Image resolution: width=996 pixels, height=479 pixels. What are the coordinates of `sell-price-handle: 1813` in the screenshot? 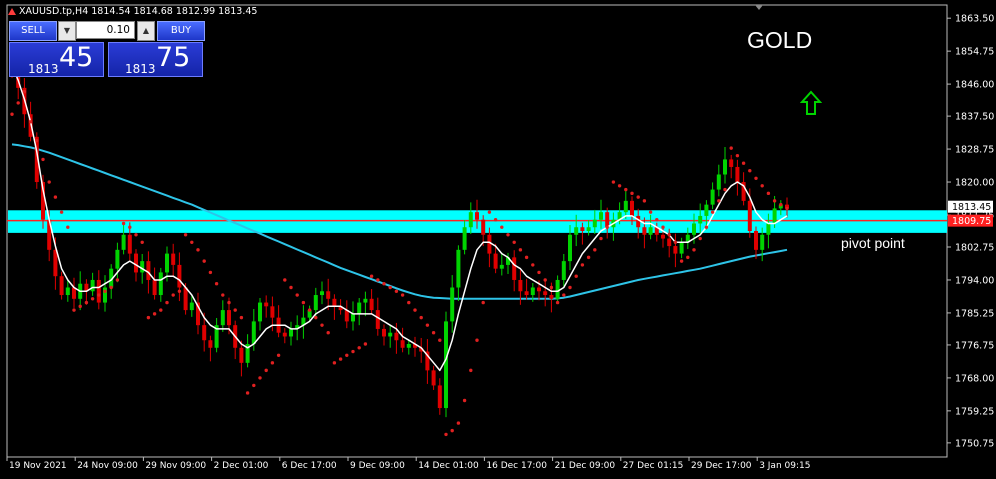 It's located at (43, 69).